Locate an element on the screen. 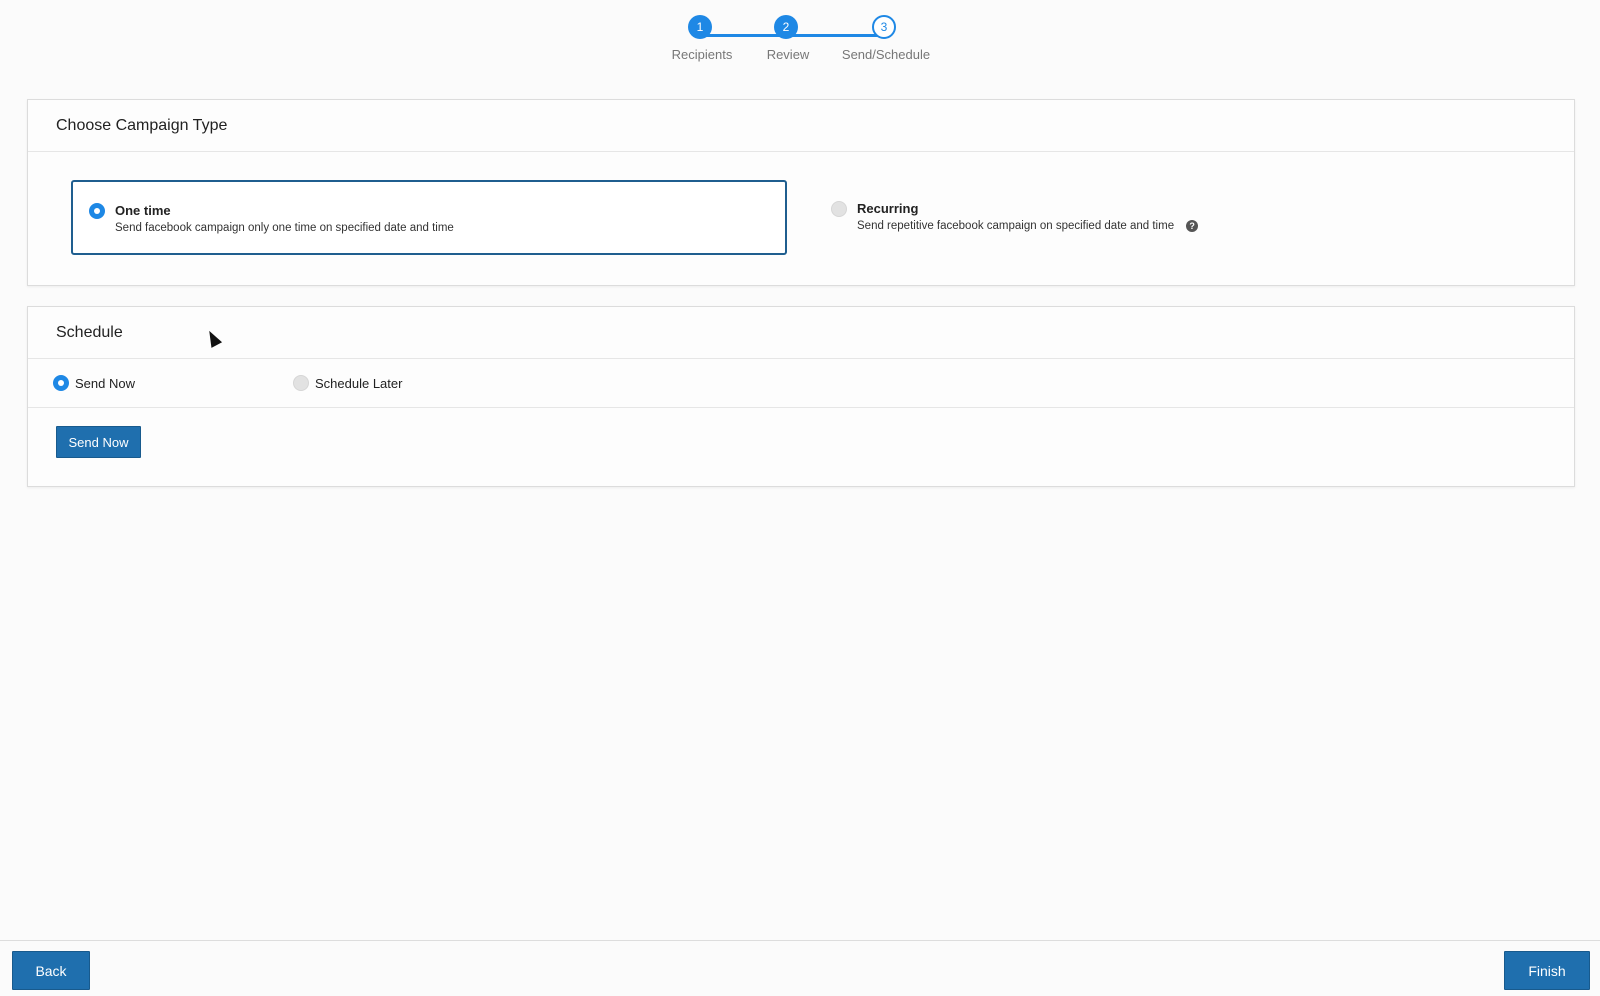 The image size is (1600, 996). send-now-button: Send Now is located at coordinates (98, 442).